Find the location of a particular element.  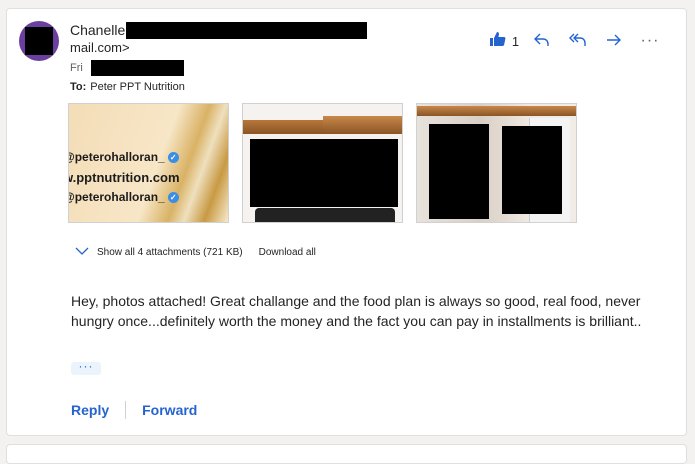

recipient-name: Peter PPT Nutrition is located at coordinates (137, 87).